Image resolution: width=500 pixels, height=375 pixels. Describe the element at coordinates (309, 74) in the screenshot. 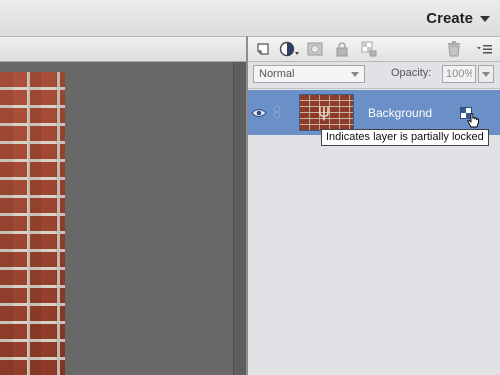

I see `blend-mode-select: Normal` at that location.